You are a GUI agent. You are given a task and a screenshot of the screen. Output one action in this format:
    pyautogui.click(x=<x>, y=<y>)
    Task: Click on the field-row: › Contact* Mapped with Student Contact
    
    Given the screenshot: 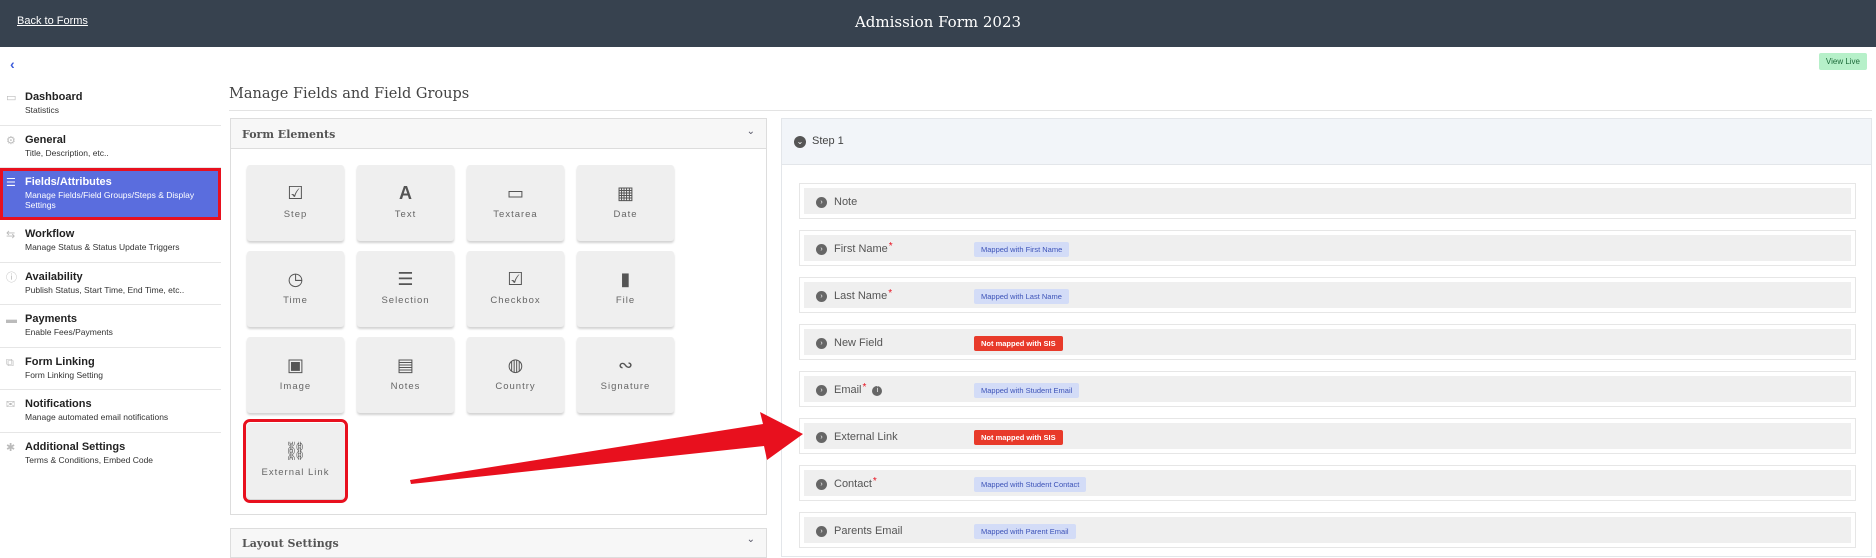 What is the action you would take?
    pyautogui.click(x=1327, y=483)
    